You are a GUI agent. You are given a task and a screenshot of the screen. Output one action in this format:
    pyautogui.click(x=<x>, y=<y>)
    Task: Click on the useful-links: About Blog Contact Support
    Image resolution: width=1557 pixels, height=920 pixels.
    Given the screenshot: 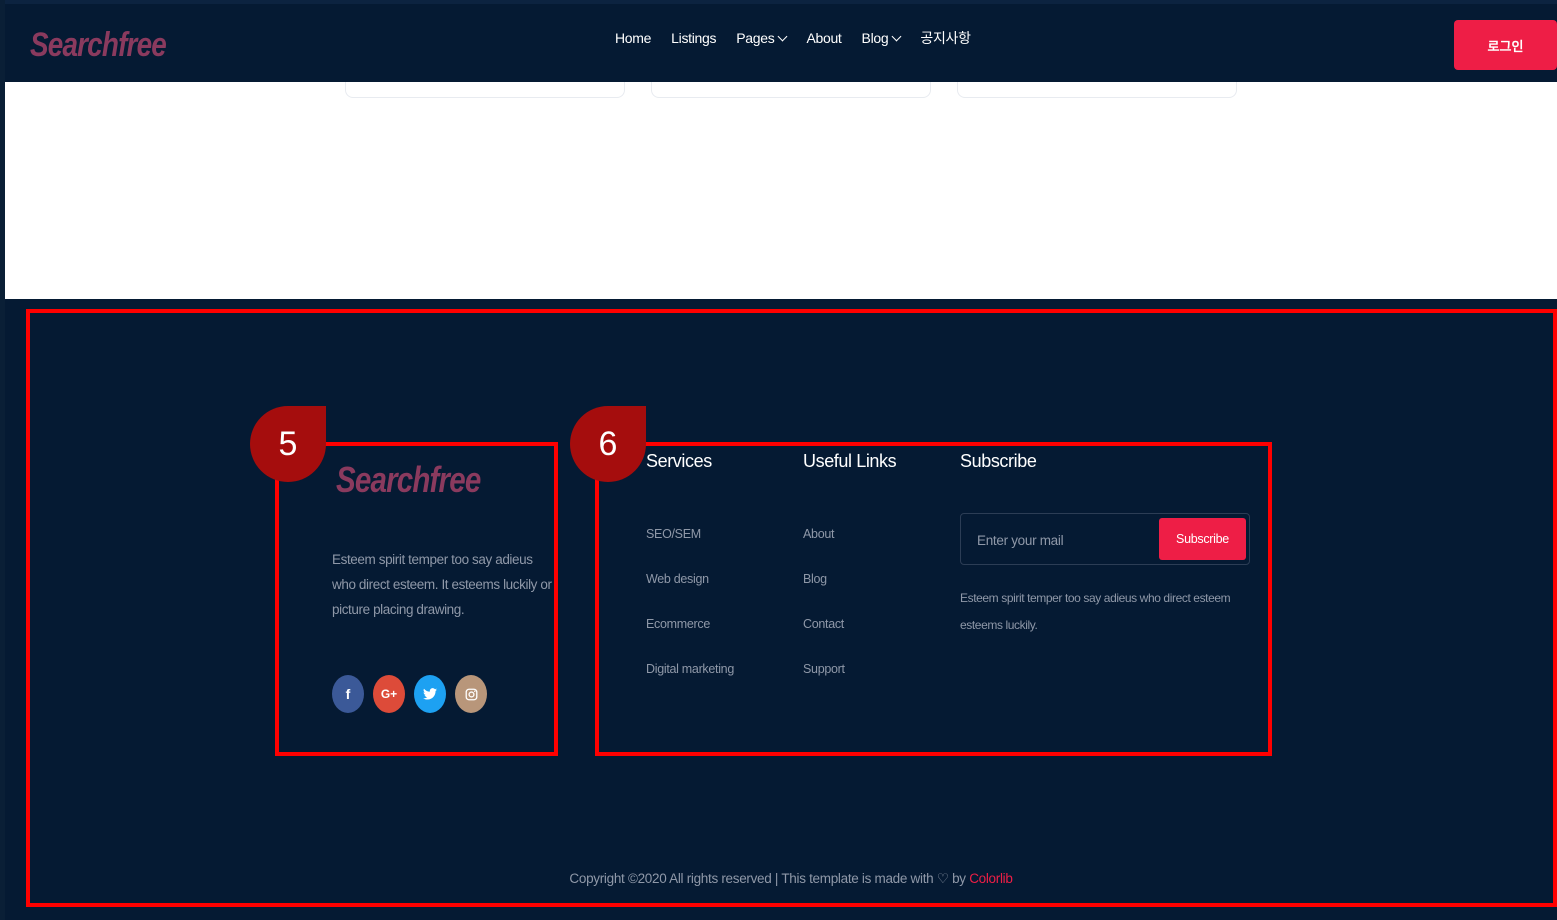 What is the action you would take?
    pyautogui.click(x=824, y=617)
    